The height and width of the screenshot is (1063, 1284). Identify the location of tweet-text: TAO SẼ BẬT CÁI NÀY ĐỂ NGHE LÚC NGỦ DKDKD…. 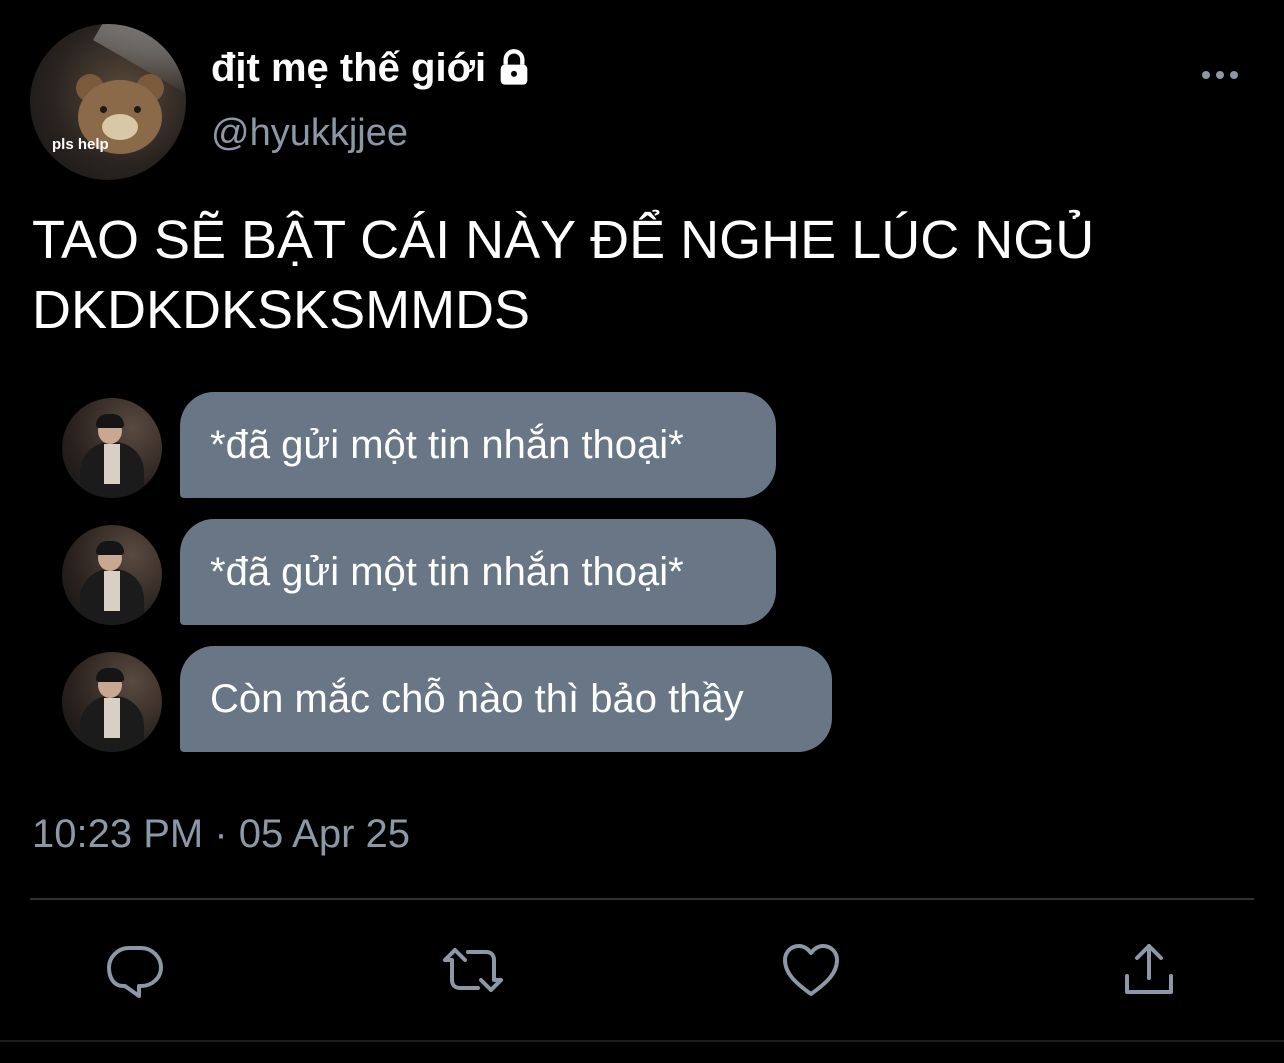
(563, 275).